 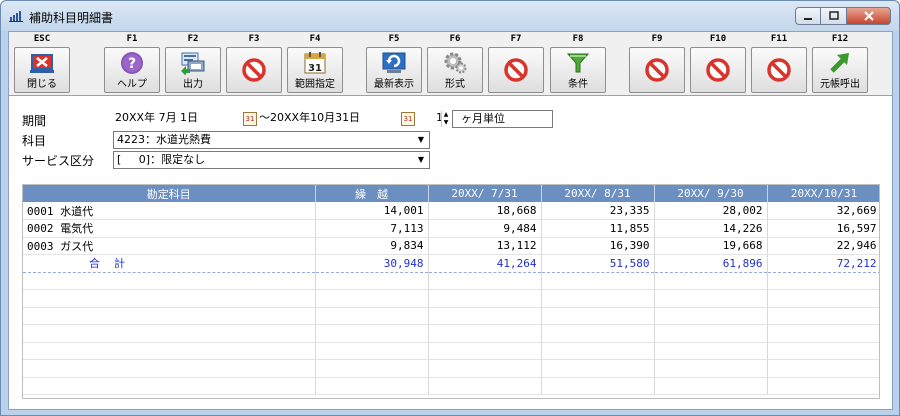 I want to click on close-button: 閉じる, so click(x=42, y=70).